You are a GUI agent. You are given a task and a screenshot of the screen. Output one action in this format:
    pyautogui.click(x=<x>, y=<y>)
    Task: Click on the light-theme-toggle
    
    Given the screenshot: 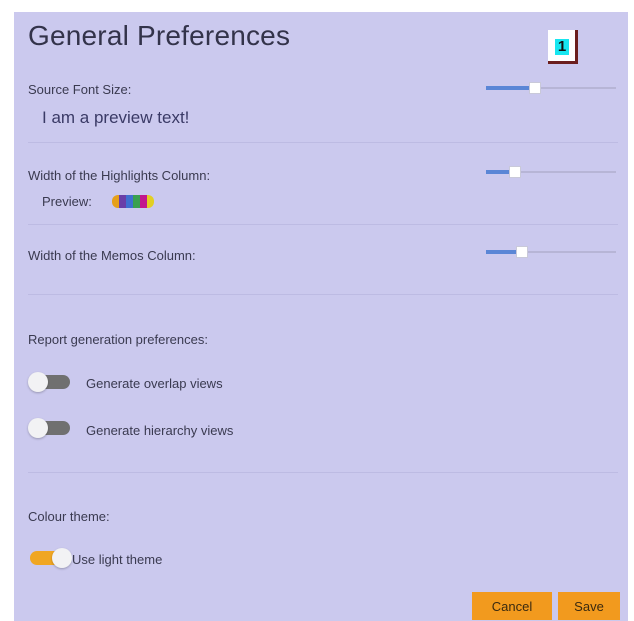 What is the action you would take?
    pyautogui.click(x=50, y=558)
    